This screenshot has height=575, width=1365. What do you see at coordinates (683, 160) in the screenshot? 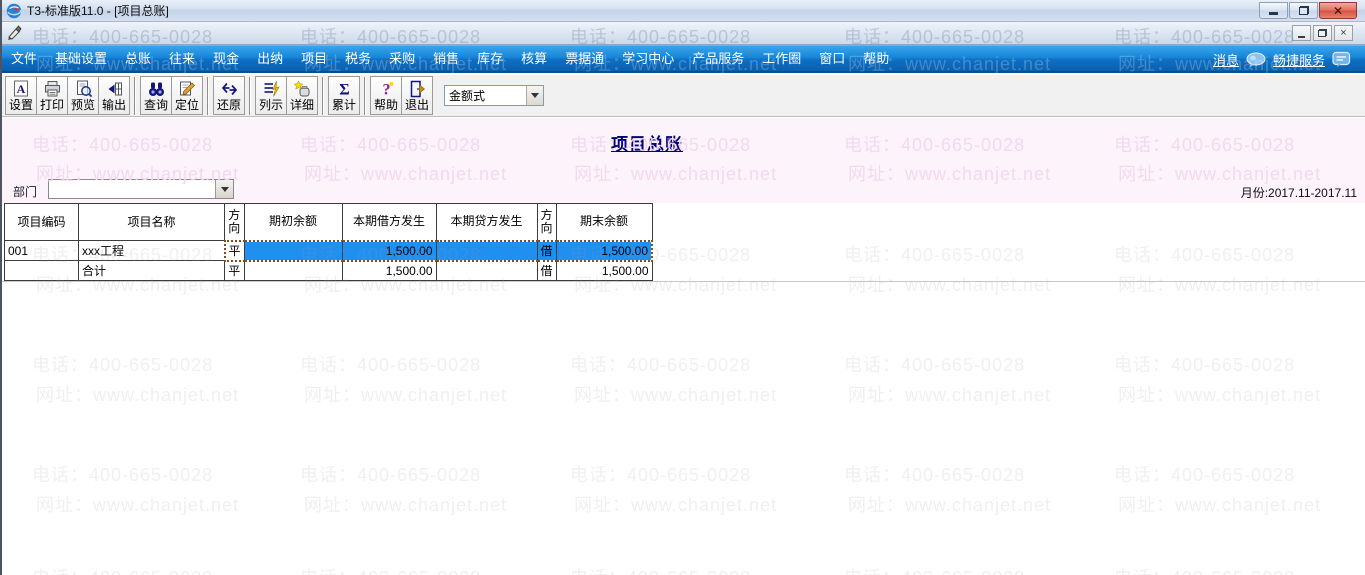
I see `report-header-band: 项目总账 部门 月份:2017.11-2017.11` at bounding box center [683, 160].